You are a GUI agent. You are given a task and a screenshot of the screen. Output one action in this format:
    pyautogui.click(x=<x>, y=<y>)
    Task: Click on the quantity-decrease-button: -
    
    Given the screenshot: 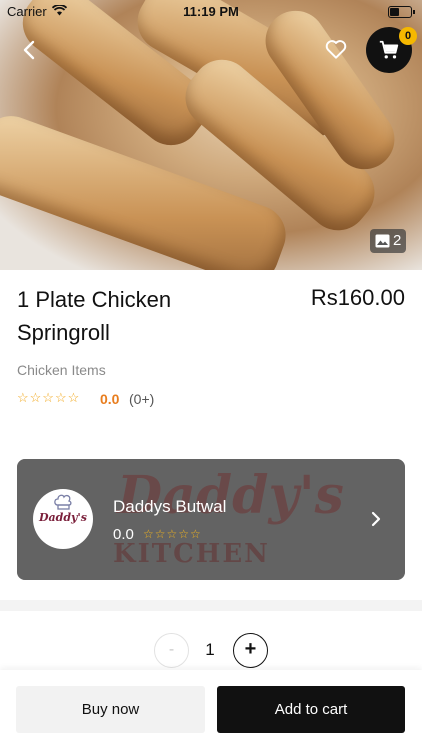 What is the action you would take?
    pyautogui.click(x=171, y=650)
    